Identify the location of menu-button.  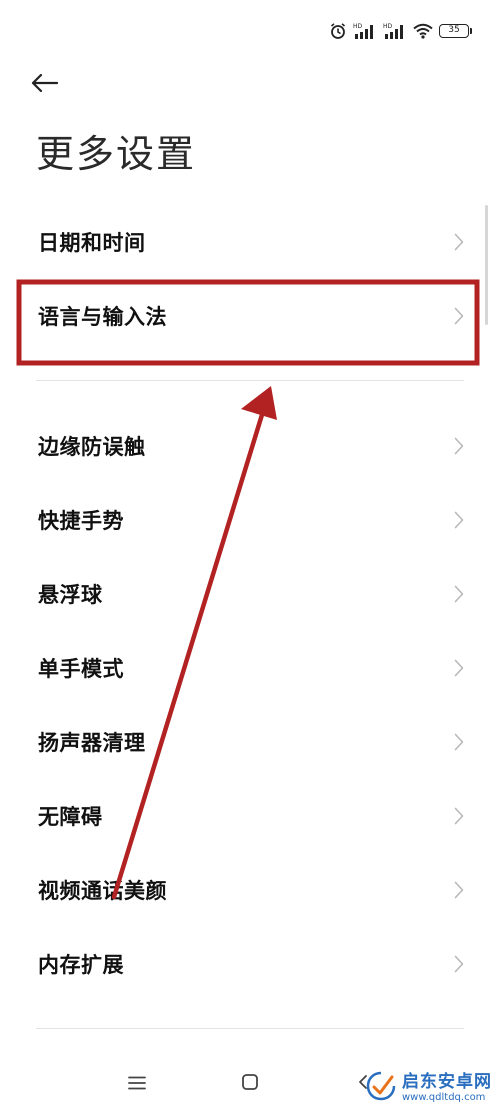
(137, 1084).